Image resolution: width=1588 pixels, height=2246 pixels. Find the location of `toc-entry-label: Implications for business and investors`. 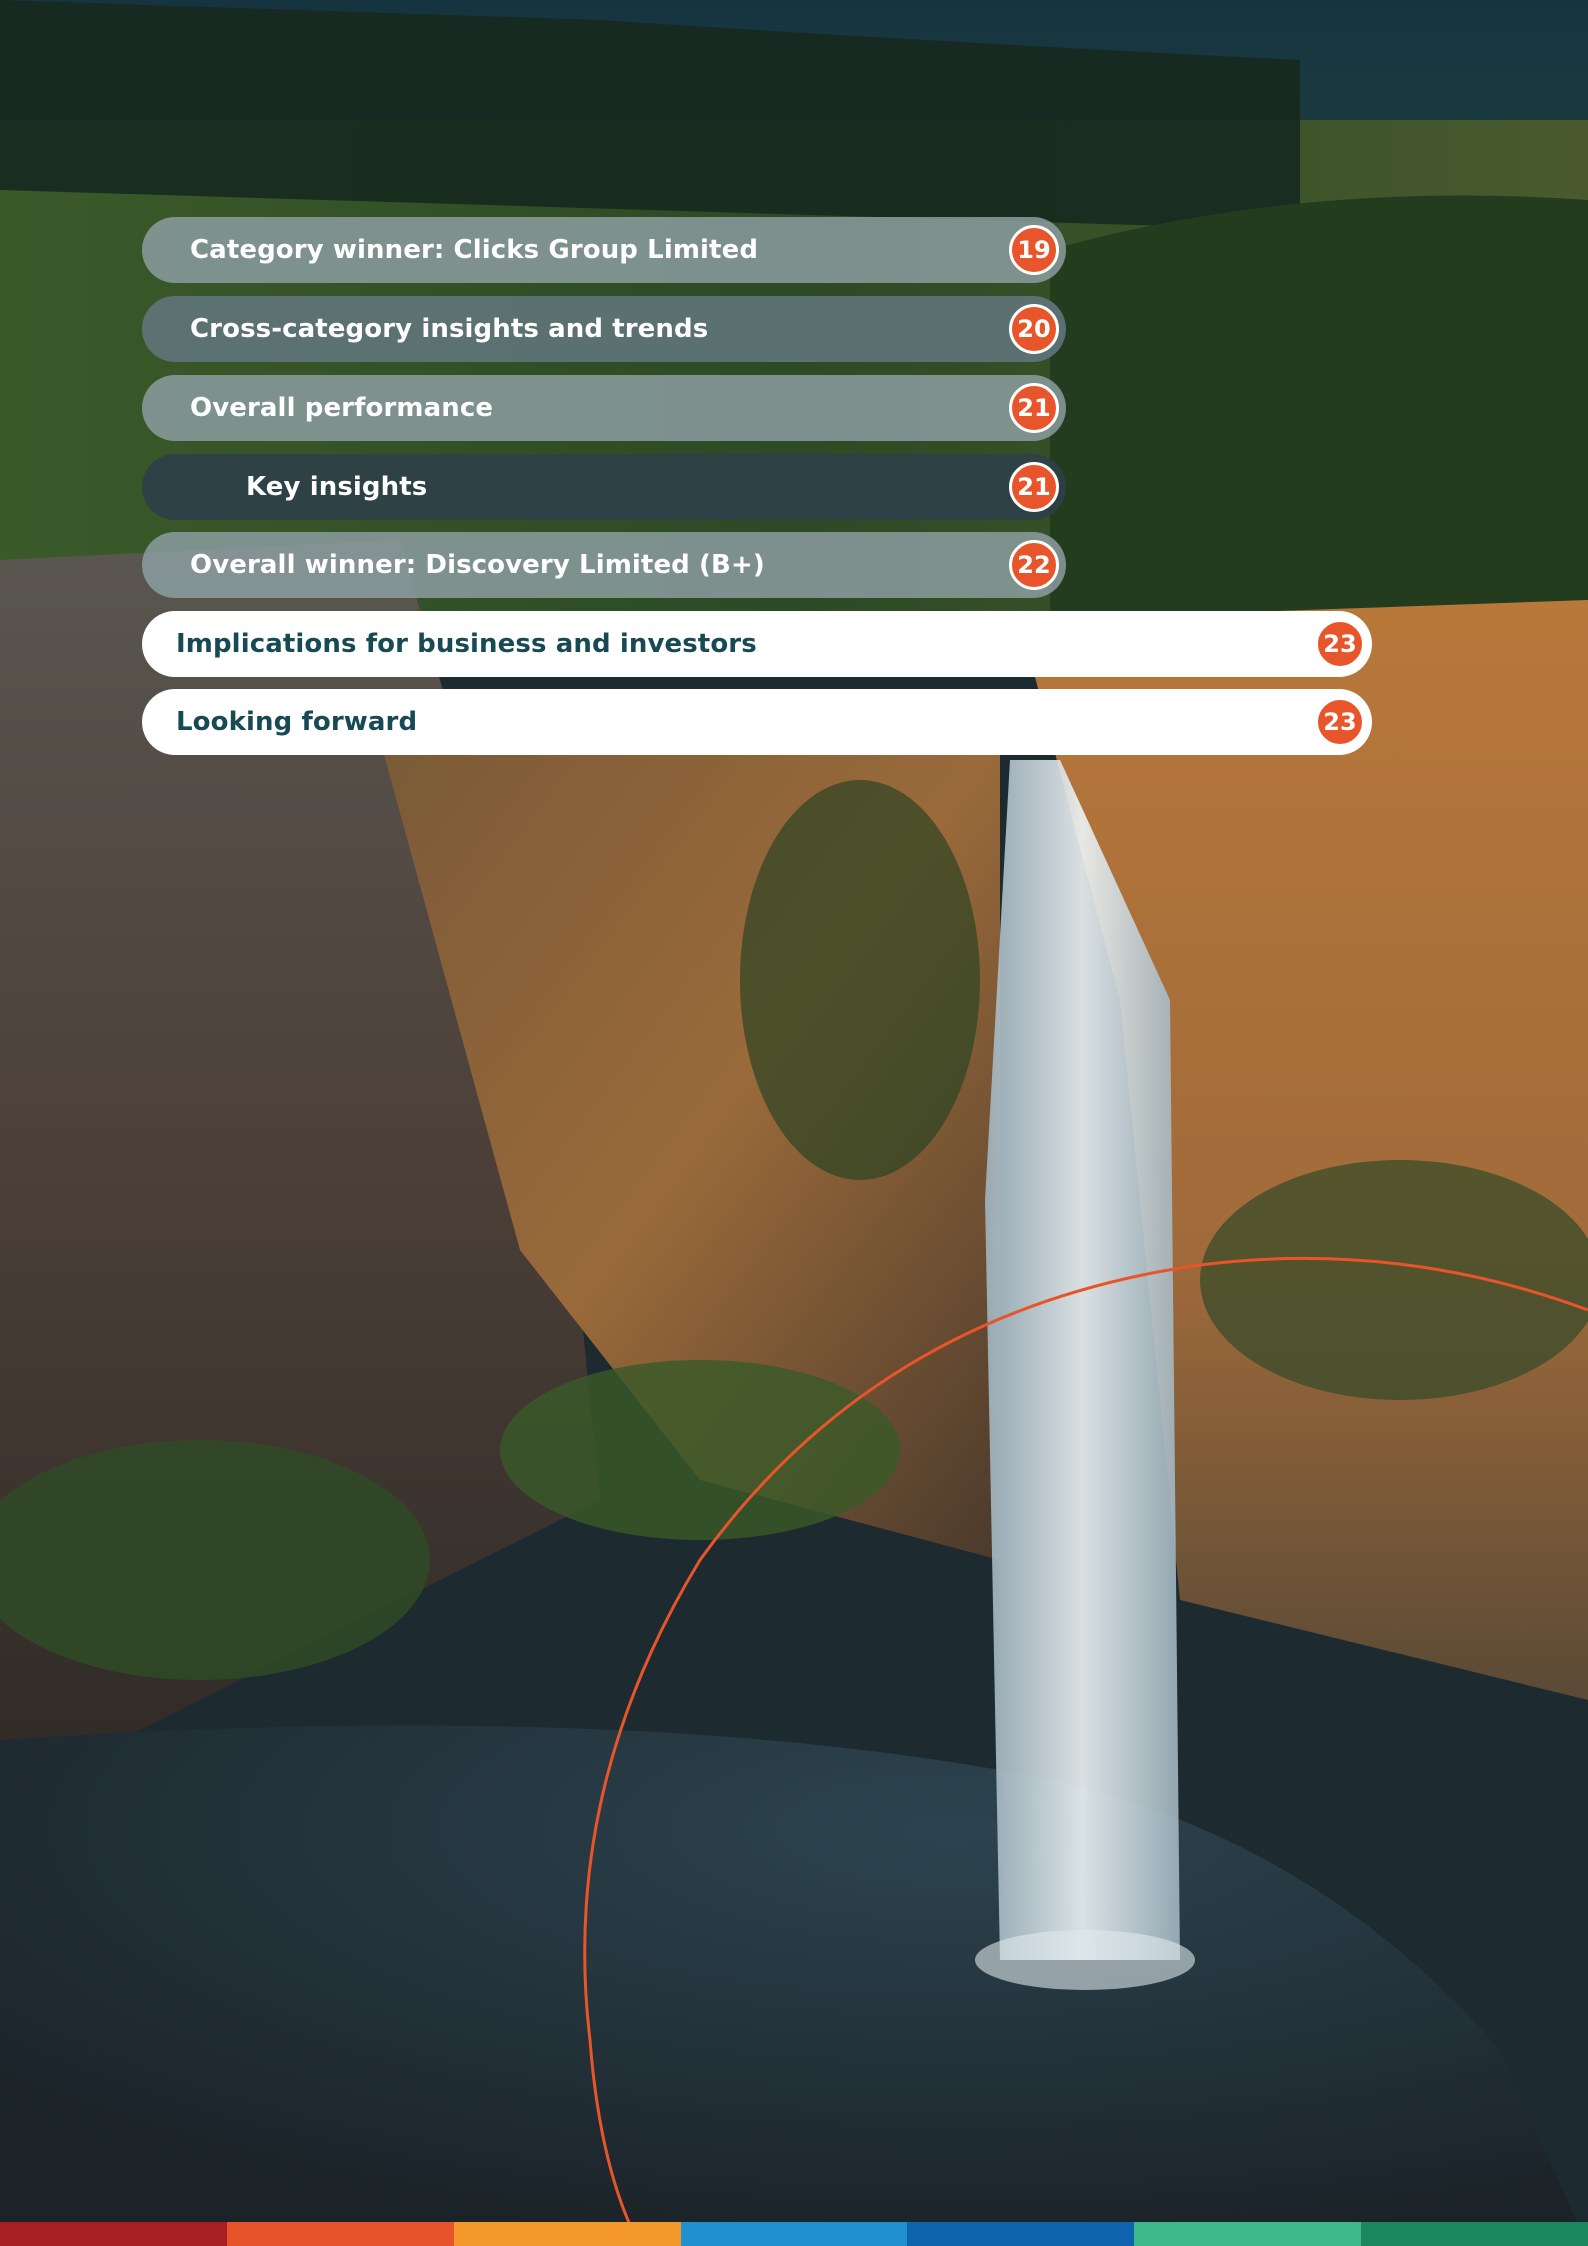

toc-entry-label: Implications for business and investors is located at coordinates (466, 644).